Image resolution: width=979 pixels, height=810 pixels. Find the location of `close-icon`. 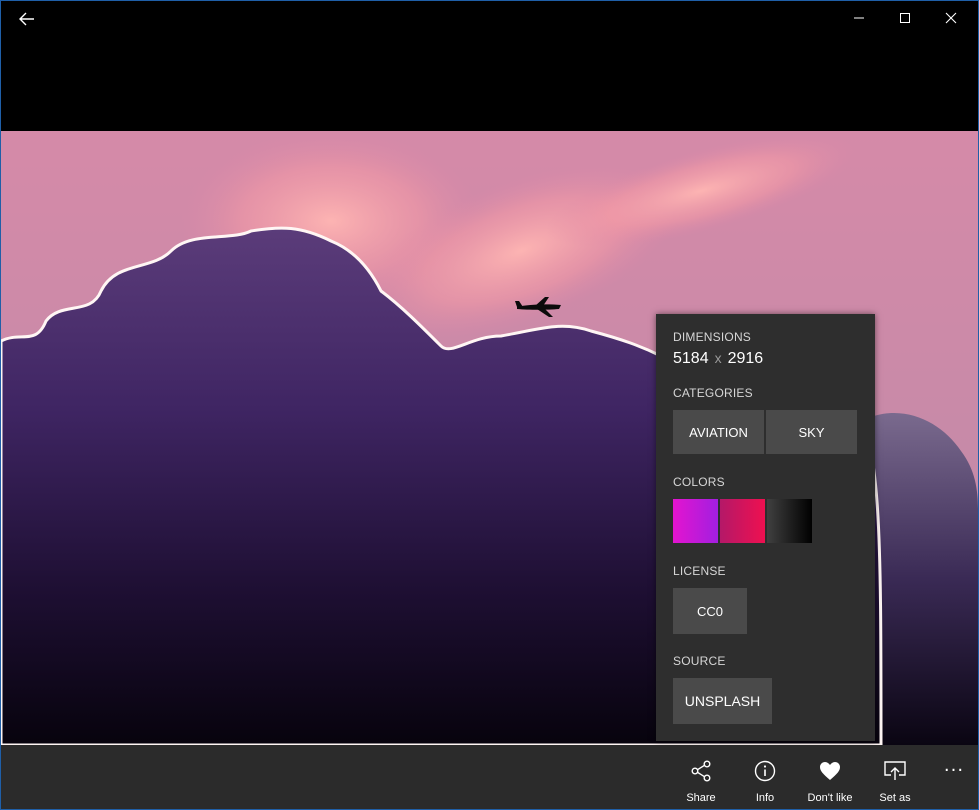

close-icon is located at coordinates (951, 18).